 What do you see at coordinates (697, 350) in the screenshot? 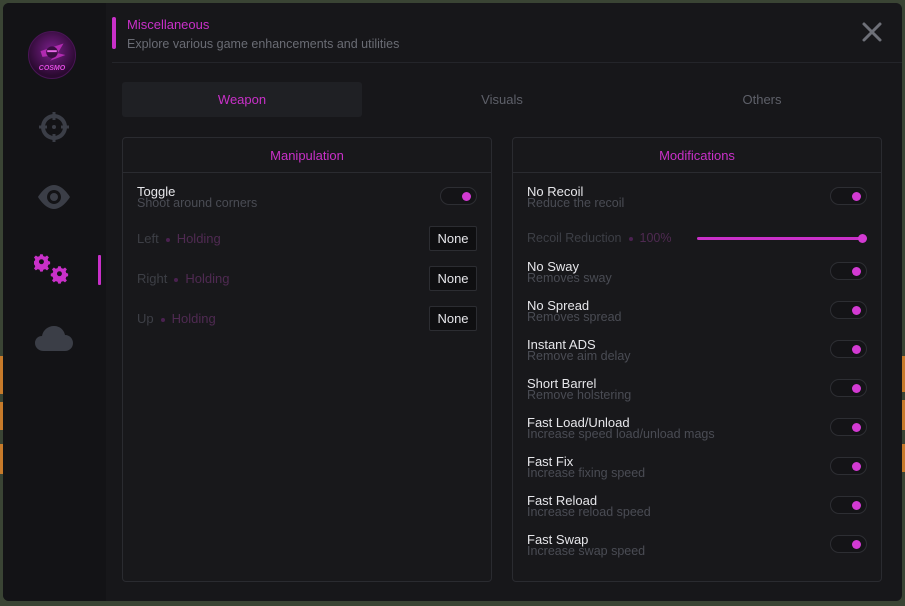
I see `setting-instant-ads: Instant ADS Remove aim delay` at bounding box center [697, 350].